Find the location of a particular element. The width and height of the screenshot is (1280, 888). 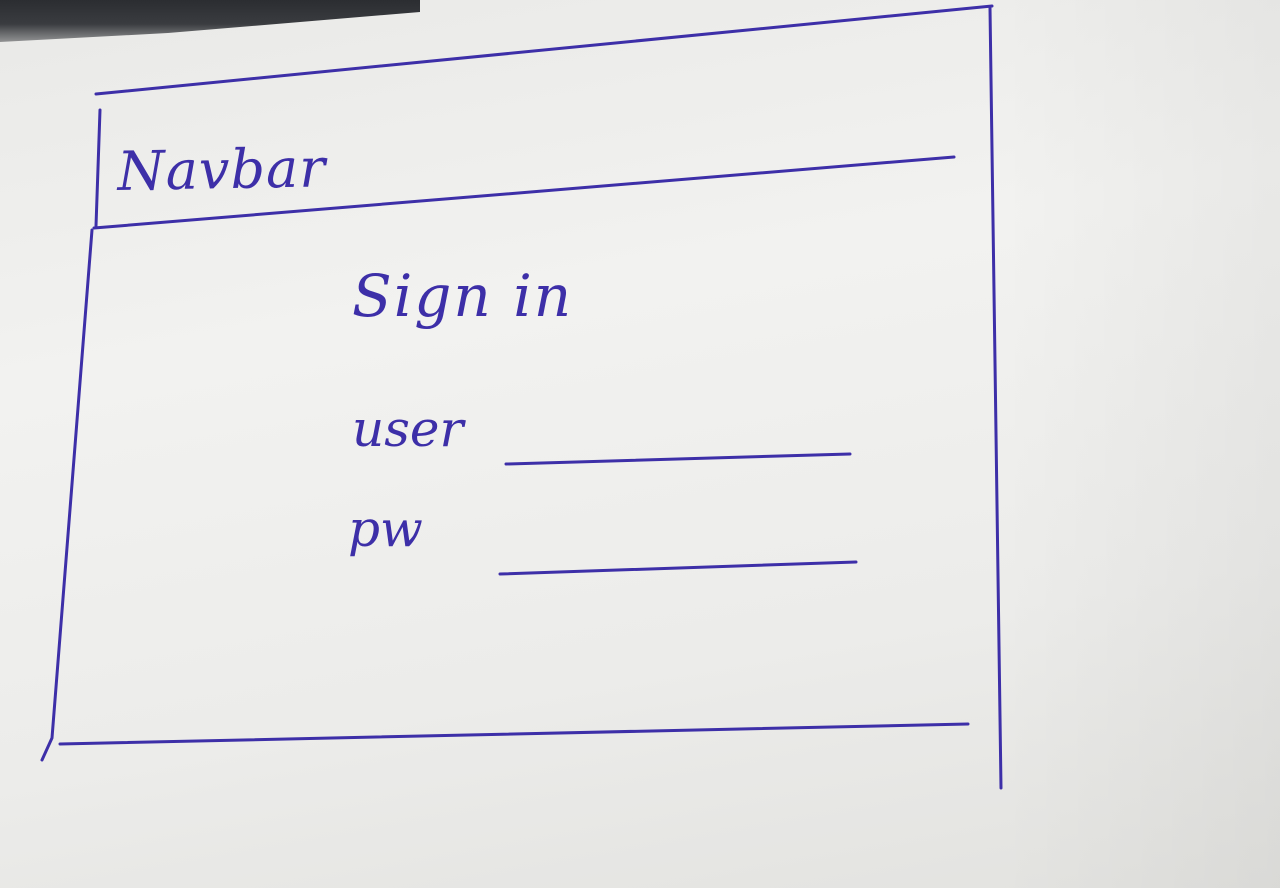

frame-top-line is located at coordinates (544, 50).